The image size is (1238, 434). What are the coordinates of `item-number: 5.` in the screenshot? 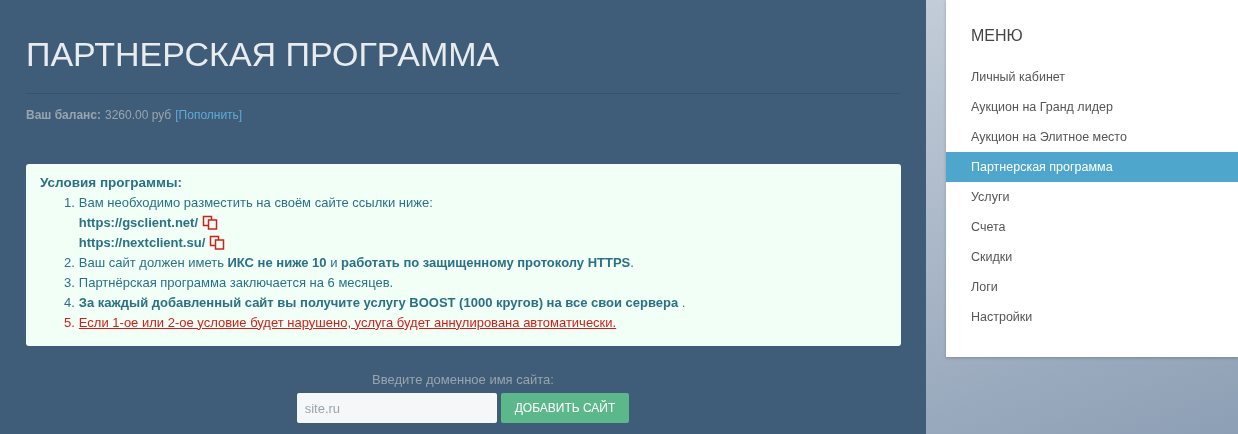 It's located at (69, 322).